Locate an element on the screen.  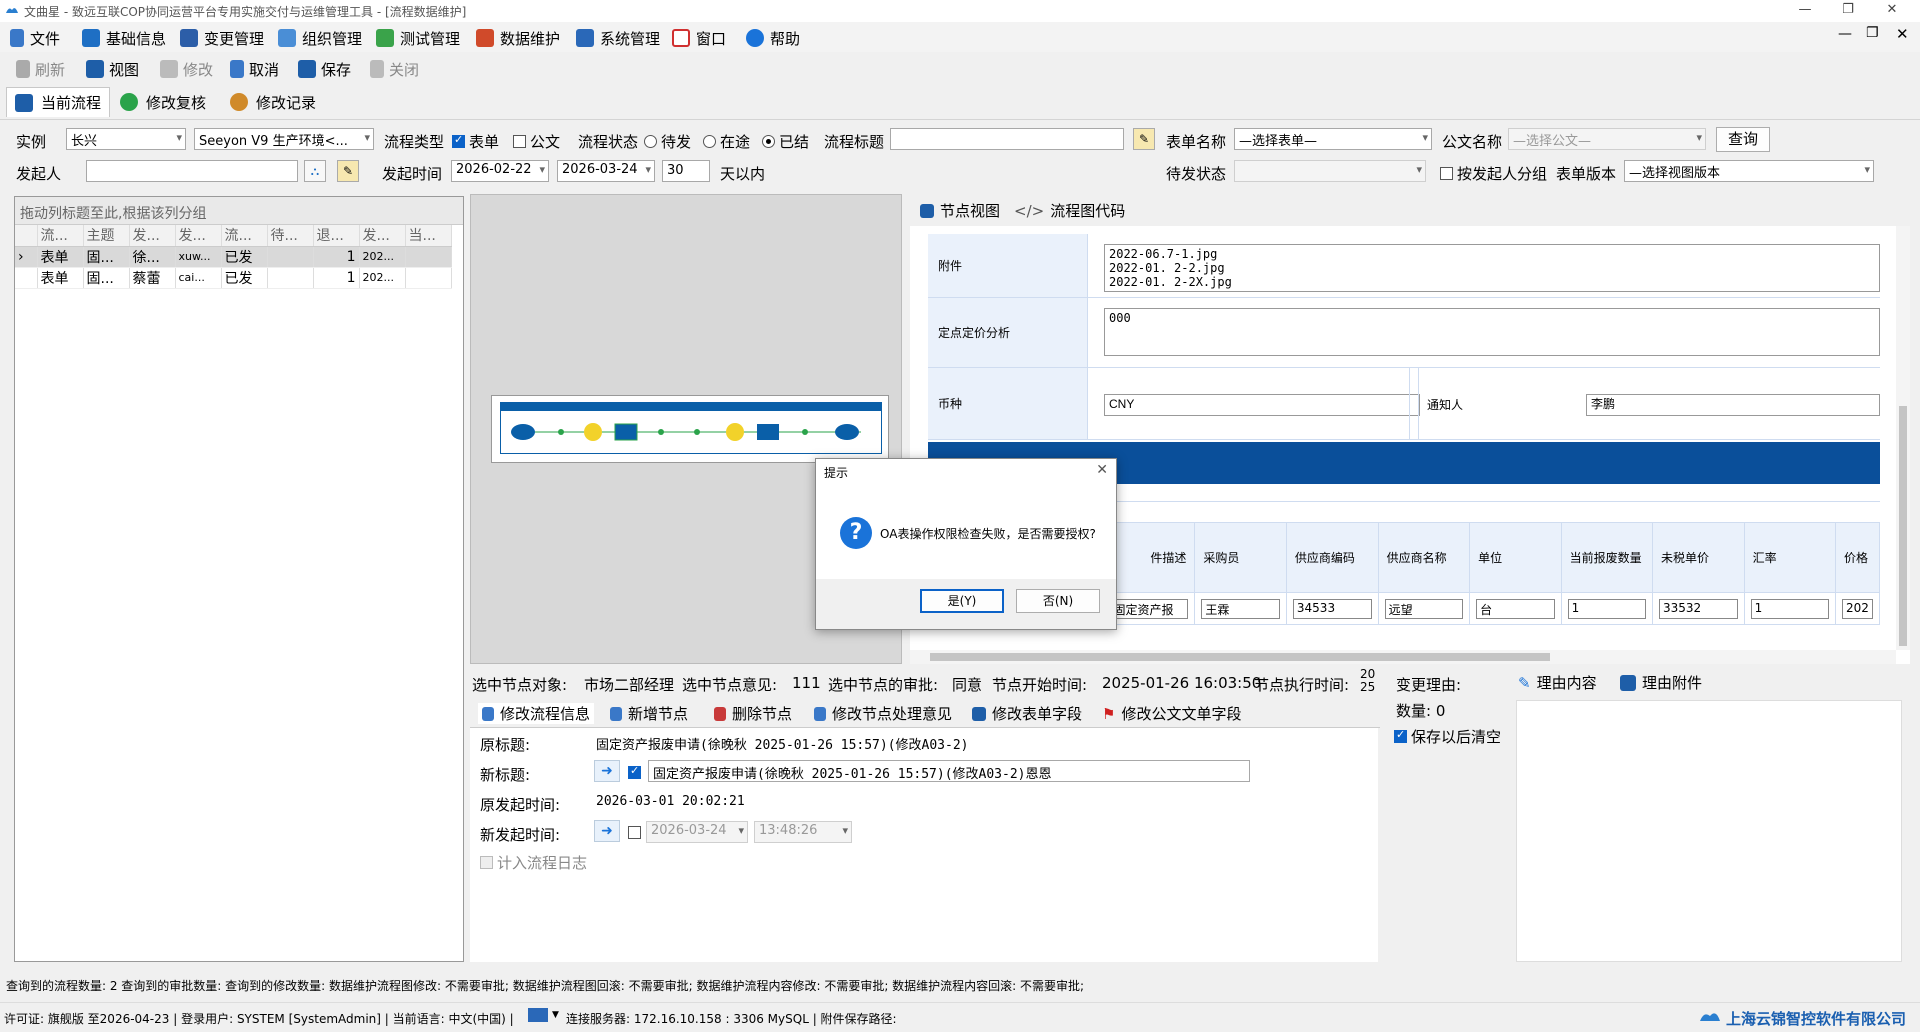
days-stepper: 30 is located at coordinates (686, 171).